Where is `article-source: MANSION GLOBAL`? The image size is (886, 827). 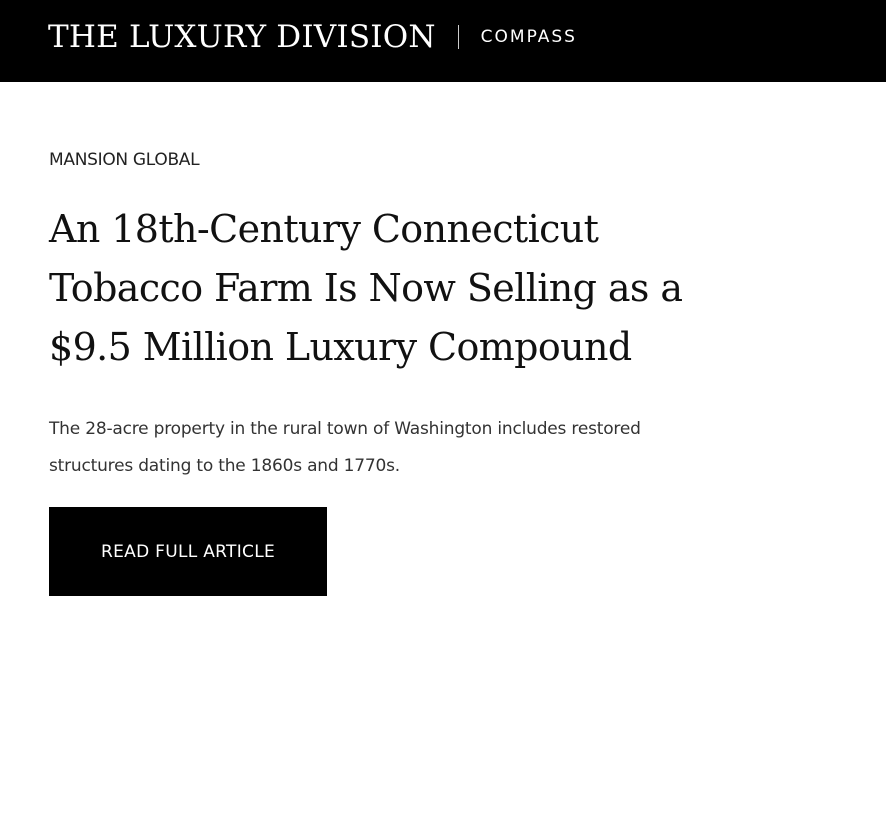 article-source: MANSION GLOBAL is located at coordinates (124, 160).